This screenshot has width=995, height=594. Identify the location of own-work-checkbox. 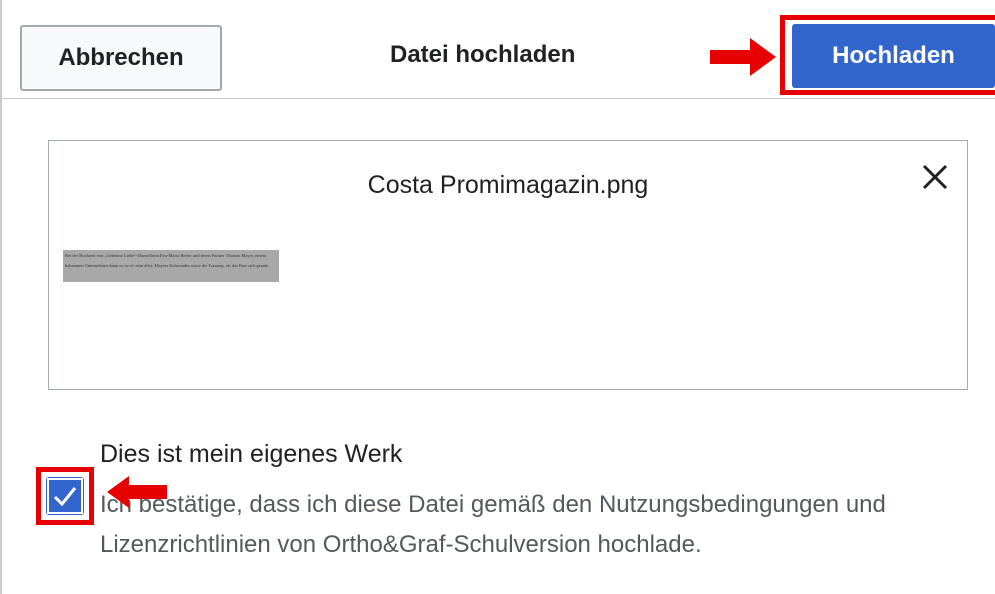
(65, 496).